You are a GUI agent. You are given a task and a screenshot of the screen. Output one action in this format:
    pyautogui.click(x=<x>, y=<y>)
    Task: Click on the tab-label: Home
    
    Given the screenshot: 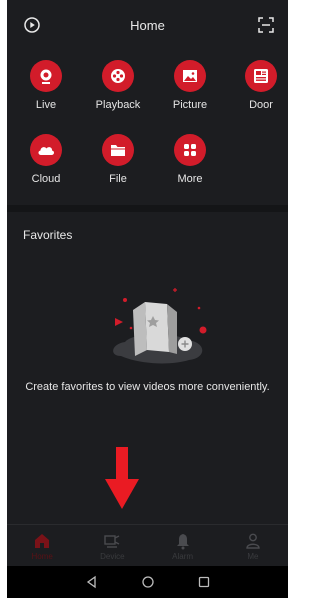 What is the action you would take?
    pyautogui.click(x=42, y=556)
    